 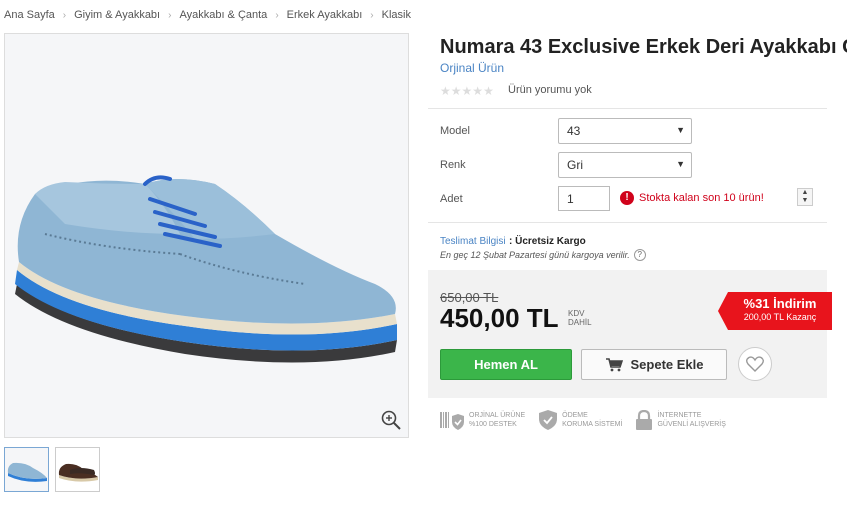 What do you see at coordinates (325, 15) in the screenshot?
I see `breadcrumb-mens-shoes: Erkek Ayakkabı` at bounding box center [325, 15].